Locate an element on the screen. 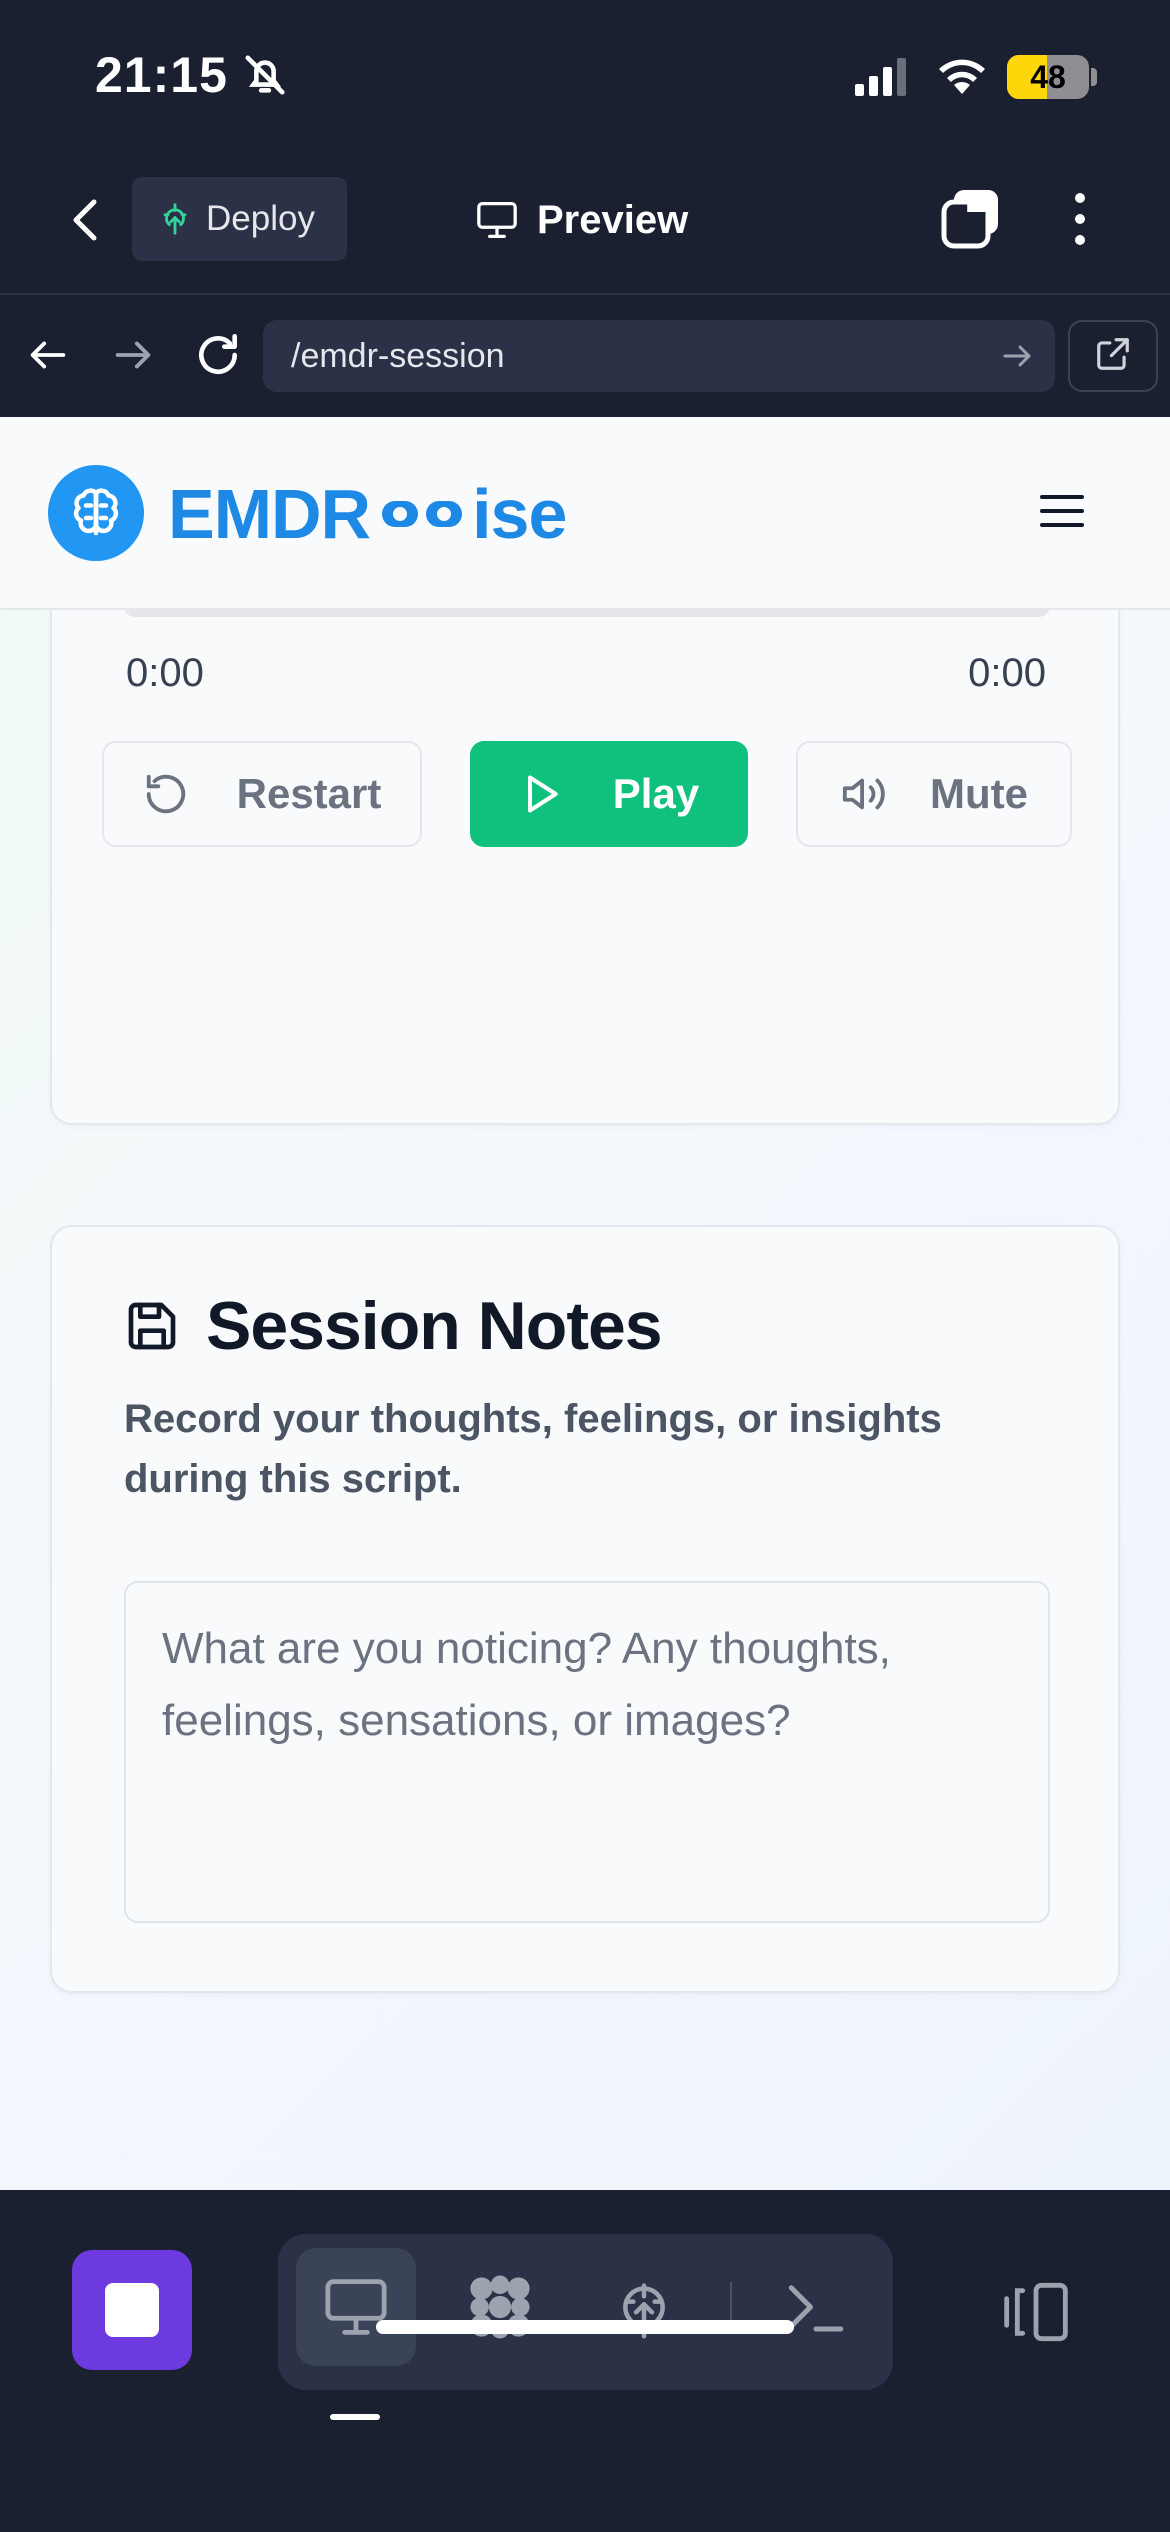 The height and width of the screenshot is (2532, 1170). volume-icon is located at coordinates (864, 794).